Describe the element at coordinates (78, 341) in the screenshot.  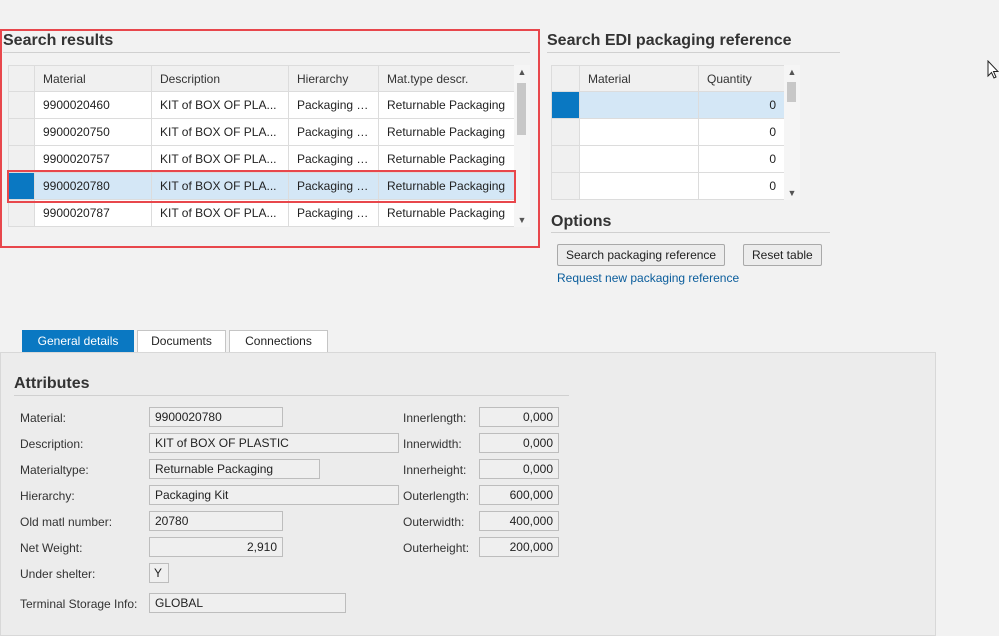
I see `tab-general-details: General details` at that location.